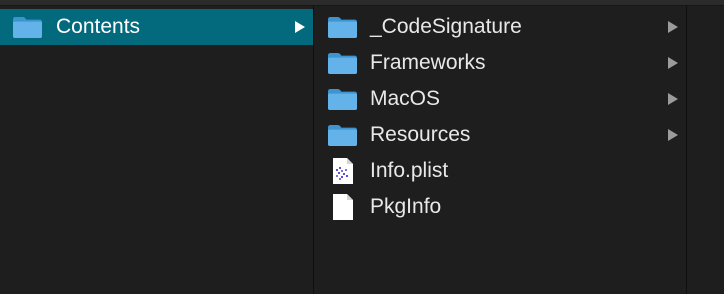  Describe the element at coordinates (446, 26) in the screenshot. I see `row-label: _CodeSignature` at that location.